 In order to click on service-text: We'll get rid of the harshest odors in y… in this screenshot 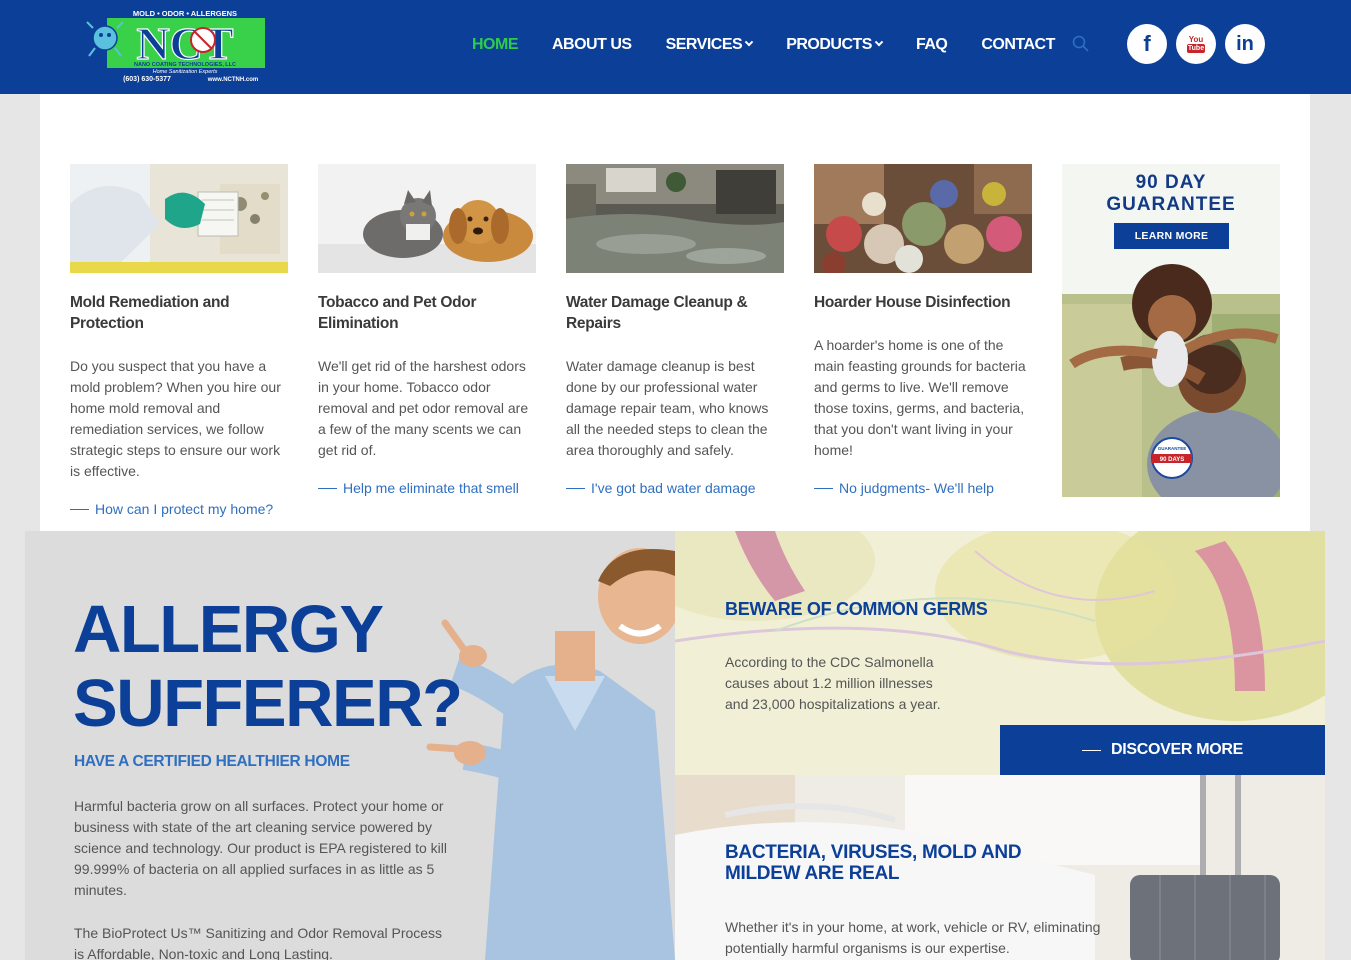, I will do `click(423, 408)`.